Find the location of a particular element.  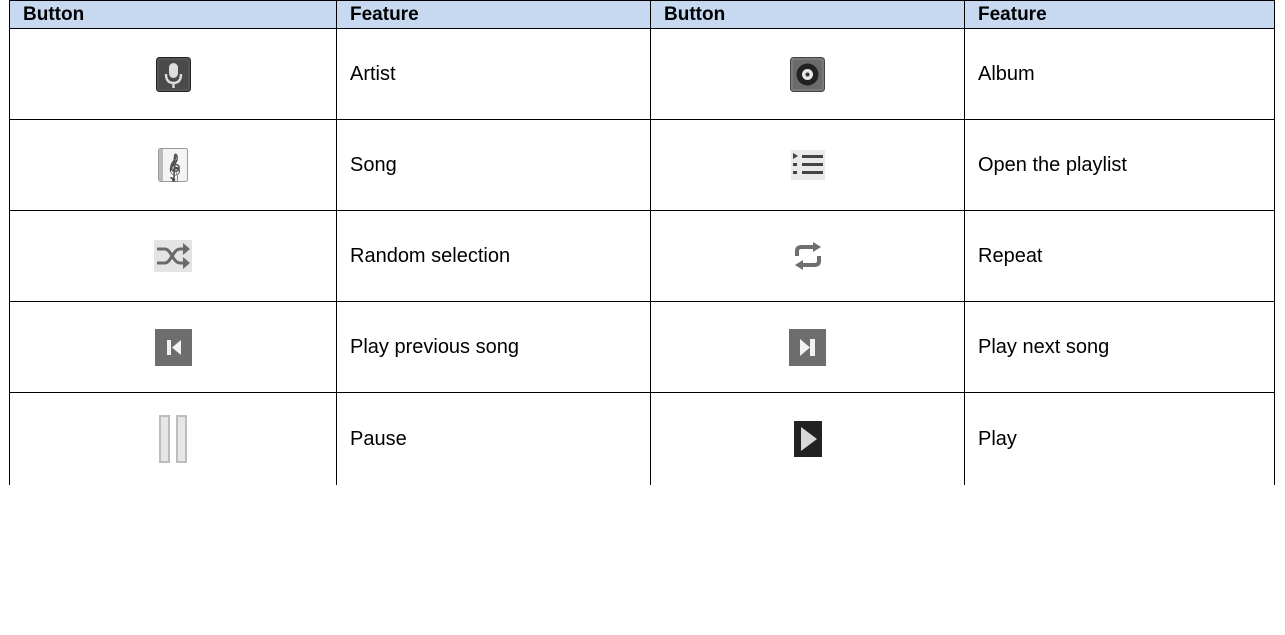

table-row: Random selection Repeat is located at coordinates (642, 256).